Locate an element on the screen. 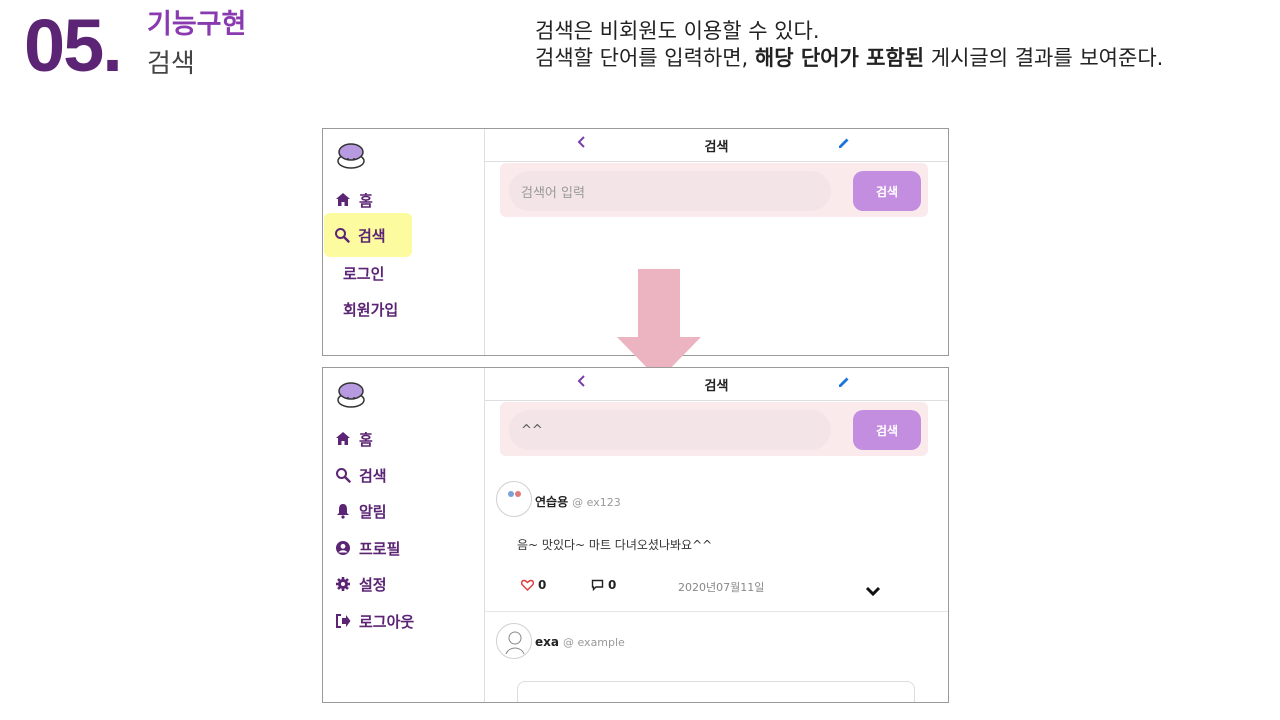 This screenshot has height=720, width=1280. search-panel: ^^ 검색 is located at coordinates (714, 429).